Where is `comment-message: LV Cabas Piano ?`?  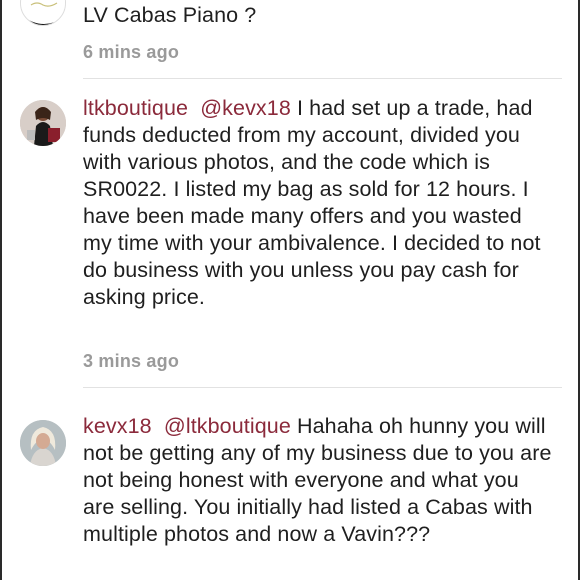 comment-message: LV Cabas Piano ? is located at coordinates (170, 15).